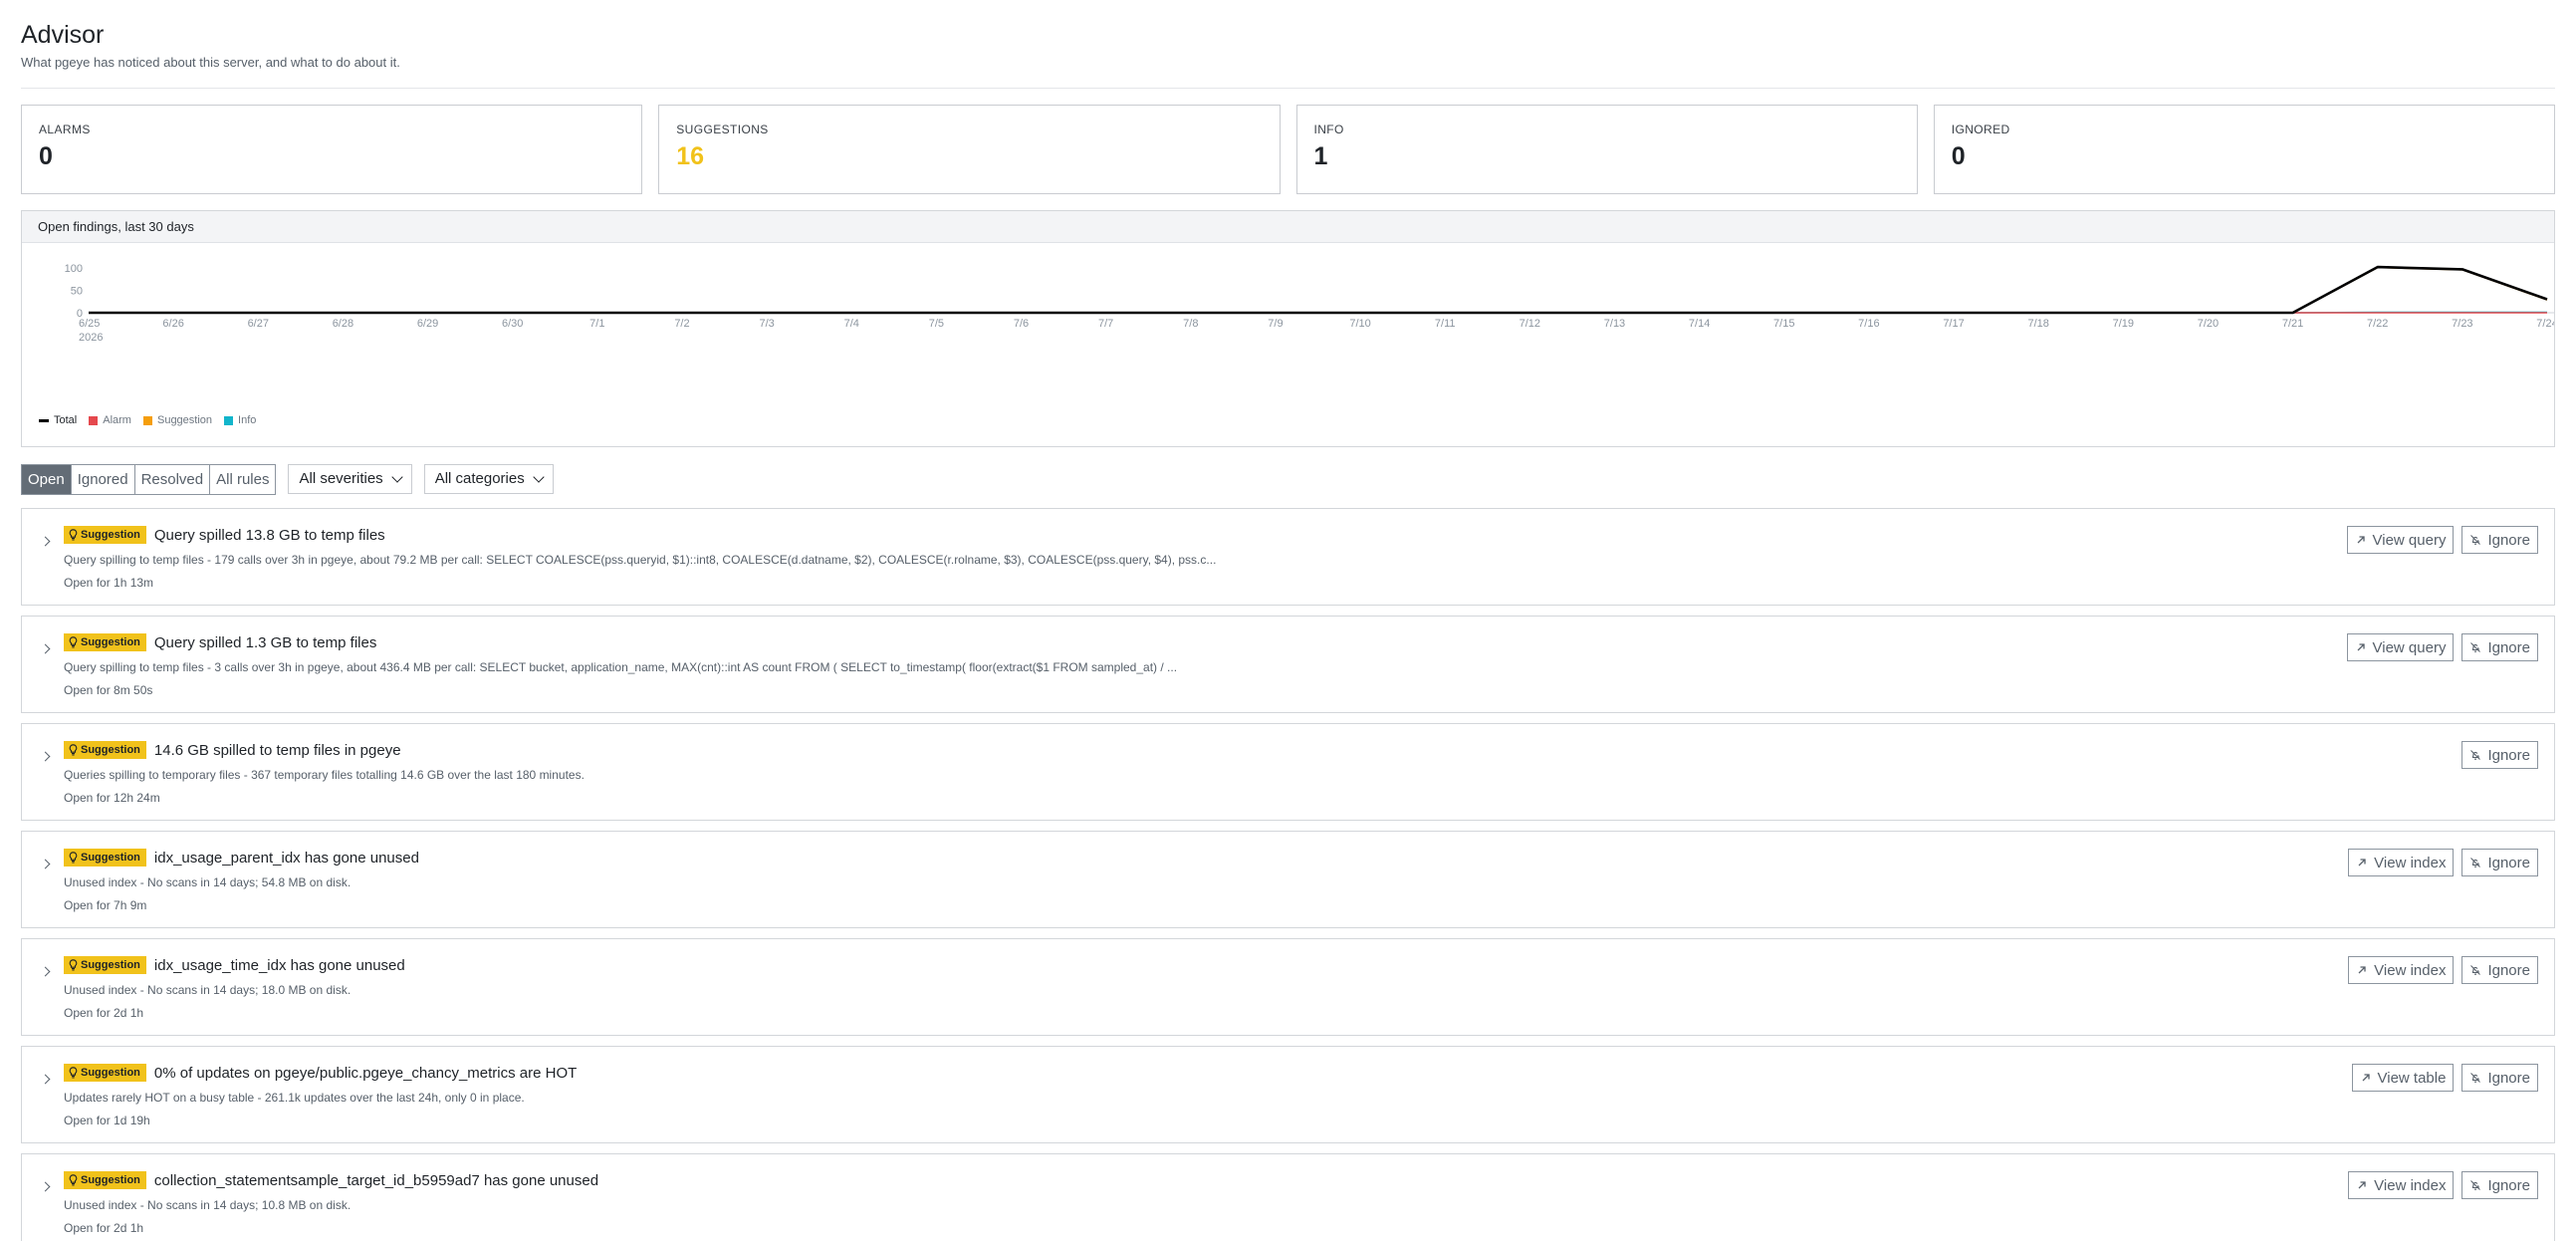 The width and height of the screenshot is (2576, 1241). I want to click on category-select-value: All categories, so click(479, 478).